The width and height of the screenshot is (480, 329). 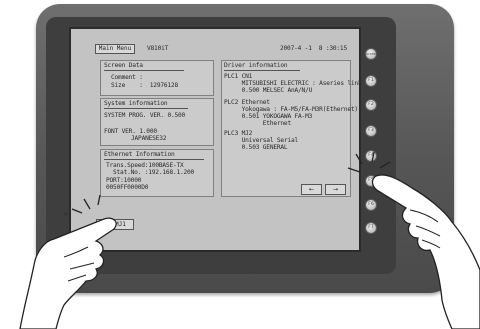 What do you see at coordinates (313, 48) in the screenshot?
I see `datetime-display: 2007-4 -1 8 :30:15` at bounding box center [313, 48].